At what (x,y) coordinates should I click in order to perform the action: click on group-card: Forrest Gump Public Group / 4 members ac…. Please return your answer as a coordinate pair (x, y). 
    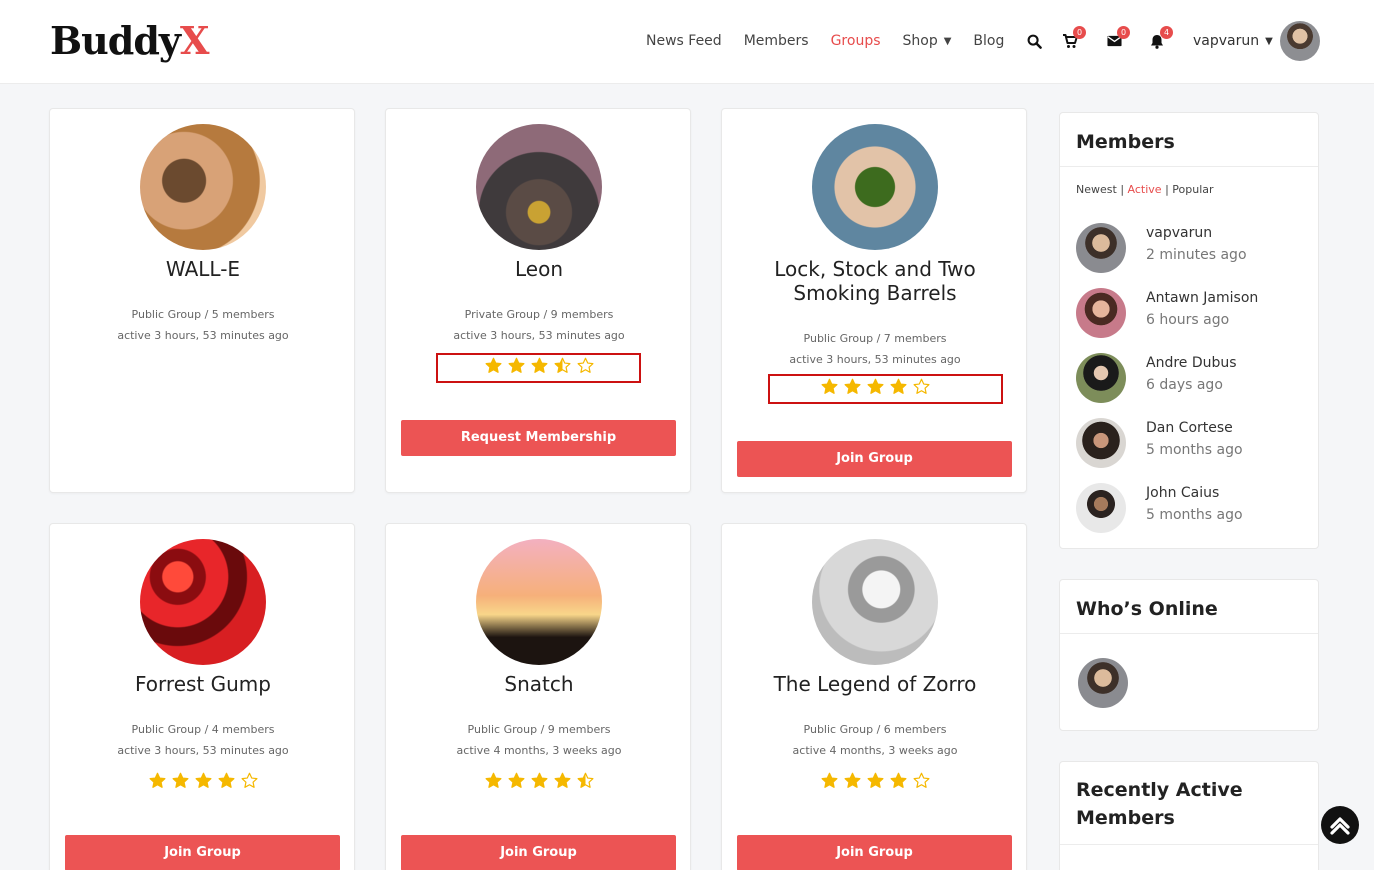
    Looking at the image, I should click on (202, 696).